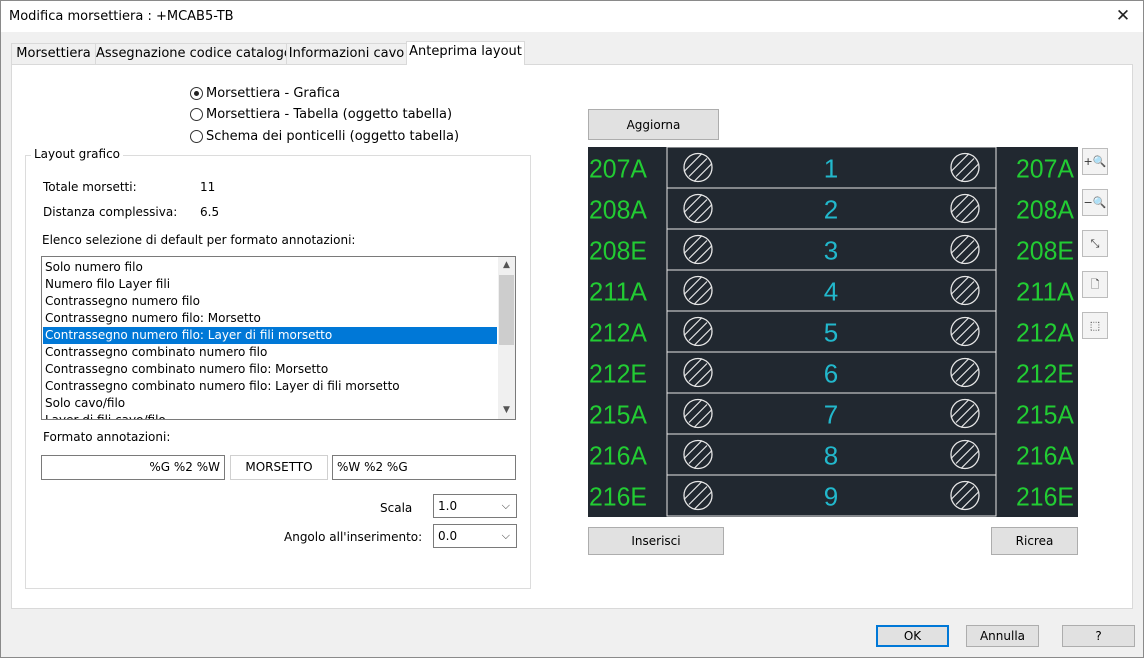 Image resolution: width=1144 pixels, height=658 pixels. What do you see at coordinates (618, 415) in the screenshot?
I see `wire-label-left: 215A` at bounding box center [618, 415].